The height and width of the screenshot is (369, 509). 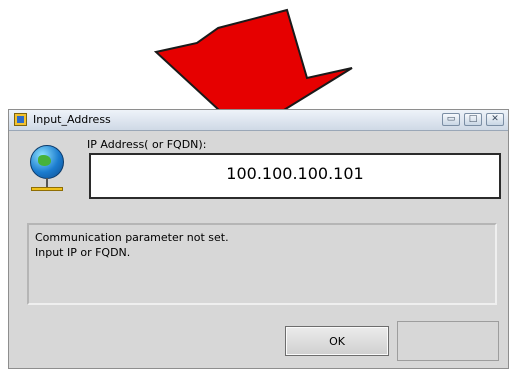 What do you see at coordinates (473, 119) in the screenshot?
I see `maximize-button: □` at bounding box center [473, 119].